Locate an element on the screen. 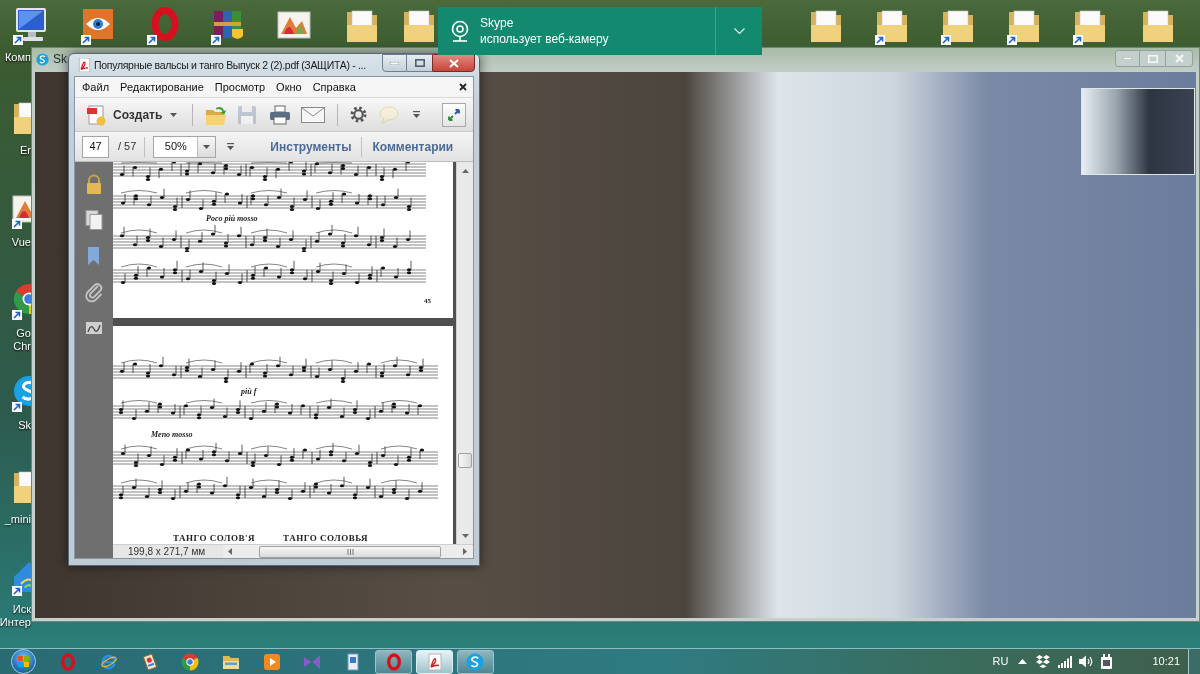 This screenshot has height=674, width=1200. maximize-icon is located at coordinates (419, 63).